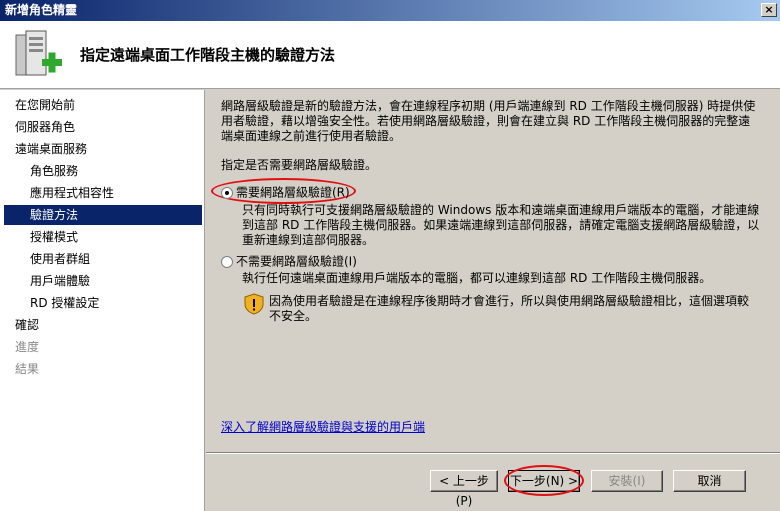  I want to click on nav-step-application-compatibility: 應用程式相容性, so click(72, 193).